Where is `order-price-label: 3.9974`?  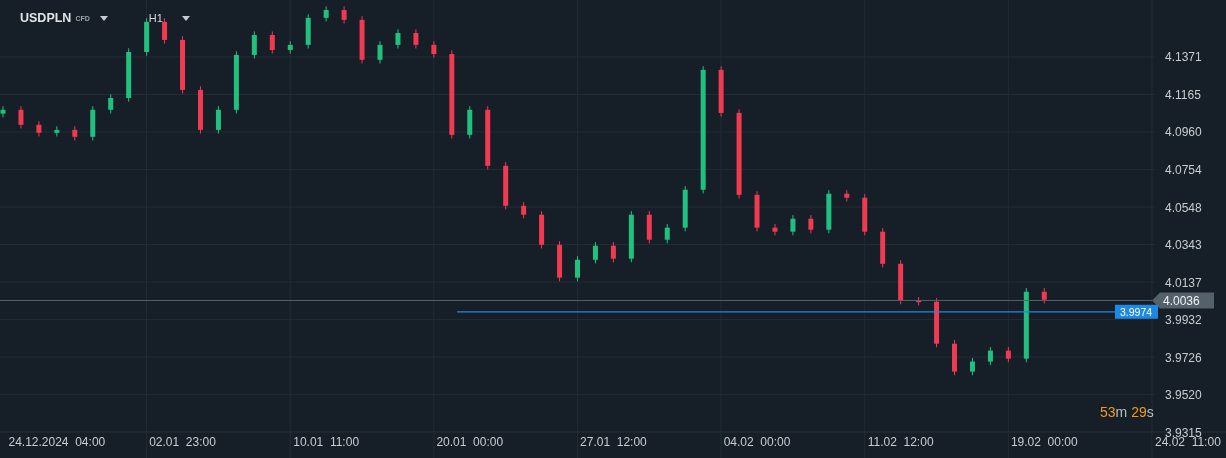 order-price-label: 3.9974 is located at coordinates (1136, 311).